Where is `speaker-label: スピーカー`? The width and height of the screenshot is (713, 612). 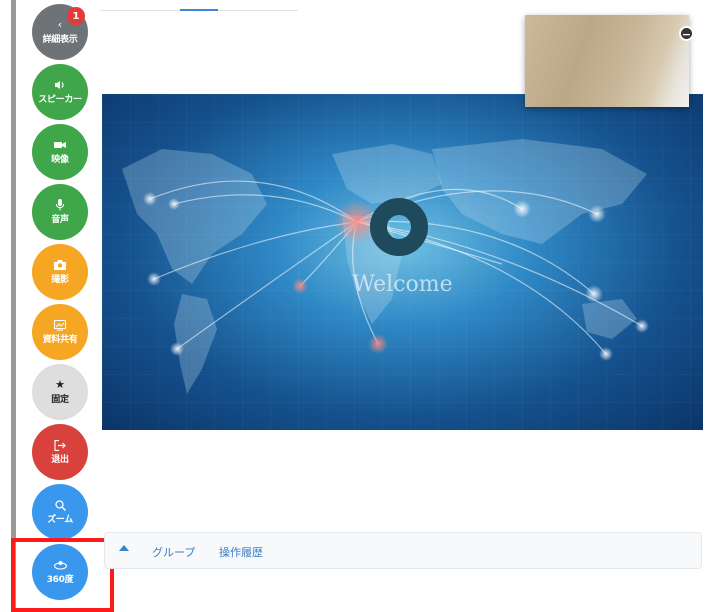 speaker-label: スピーカー is located at coordinates (60, 100).